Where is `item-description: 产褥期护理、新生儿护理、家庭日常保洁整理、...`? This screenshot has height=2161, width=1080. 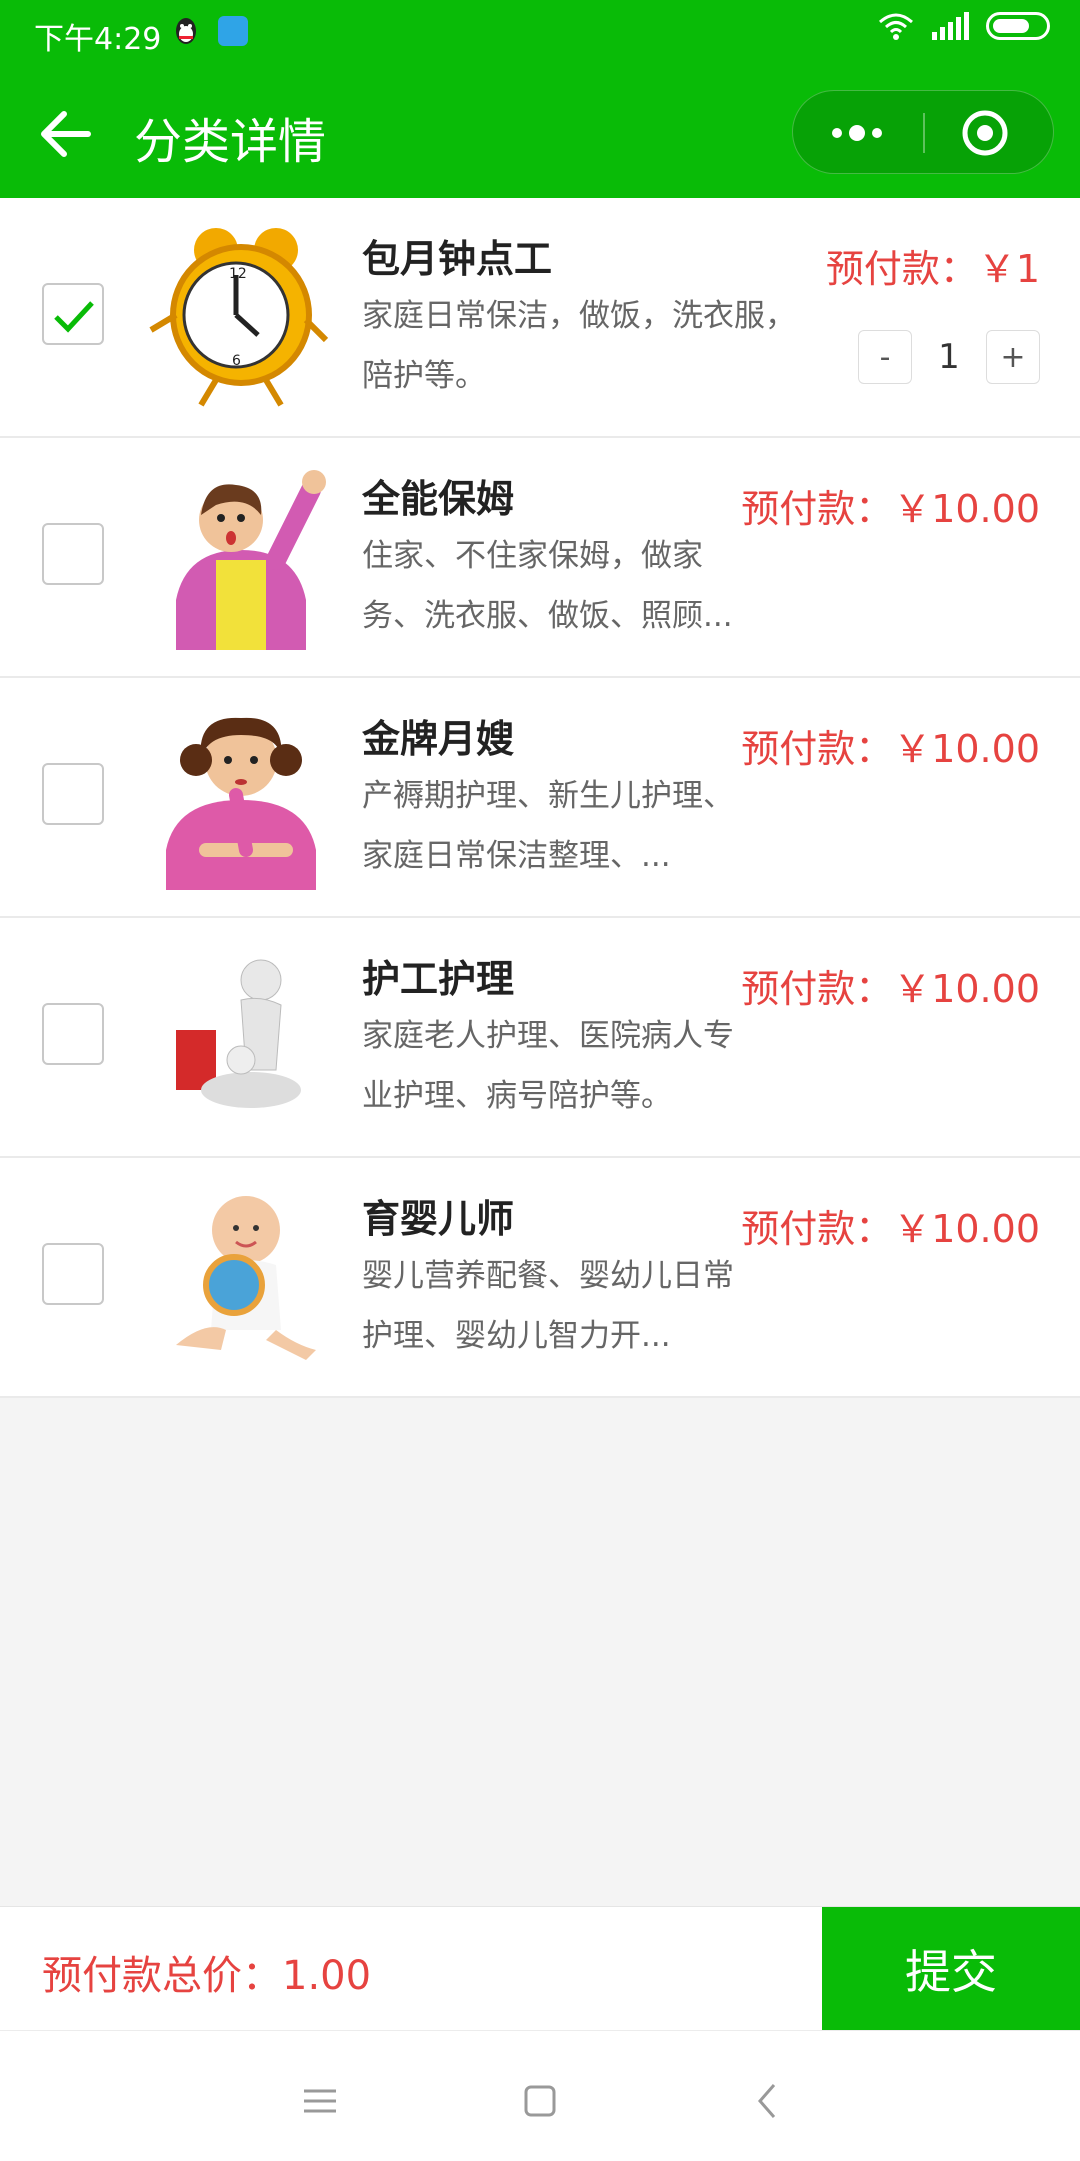 item-description: 产褥期护理、新生儿护理、家庭日常保洁整理、... is located at coordinates (548, 826).